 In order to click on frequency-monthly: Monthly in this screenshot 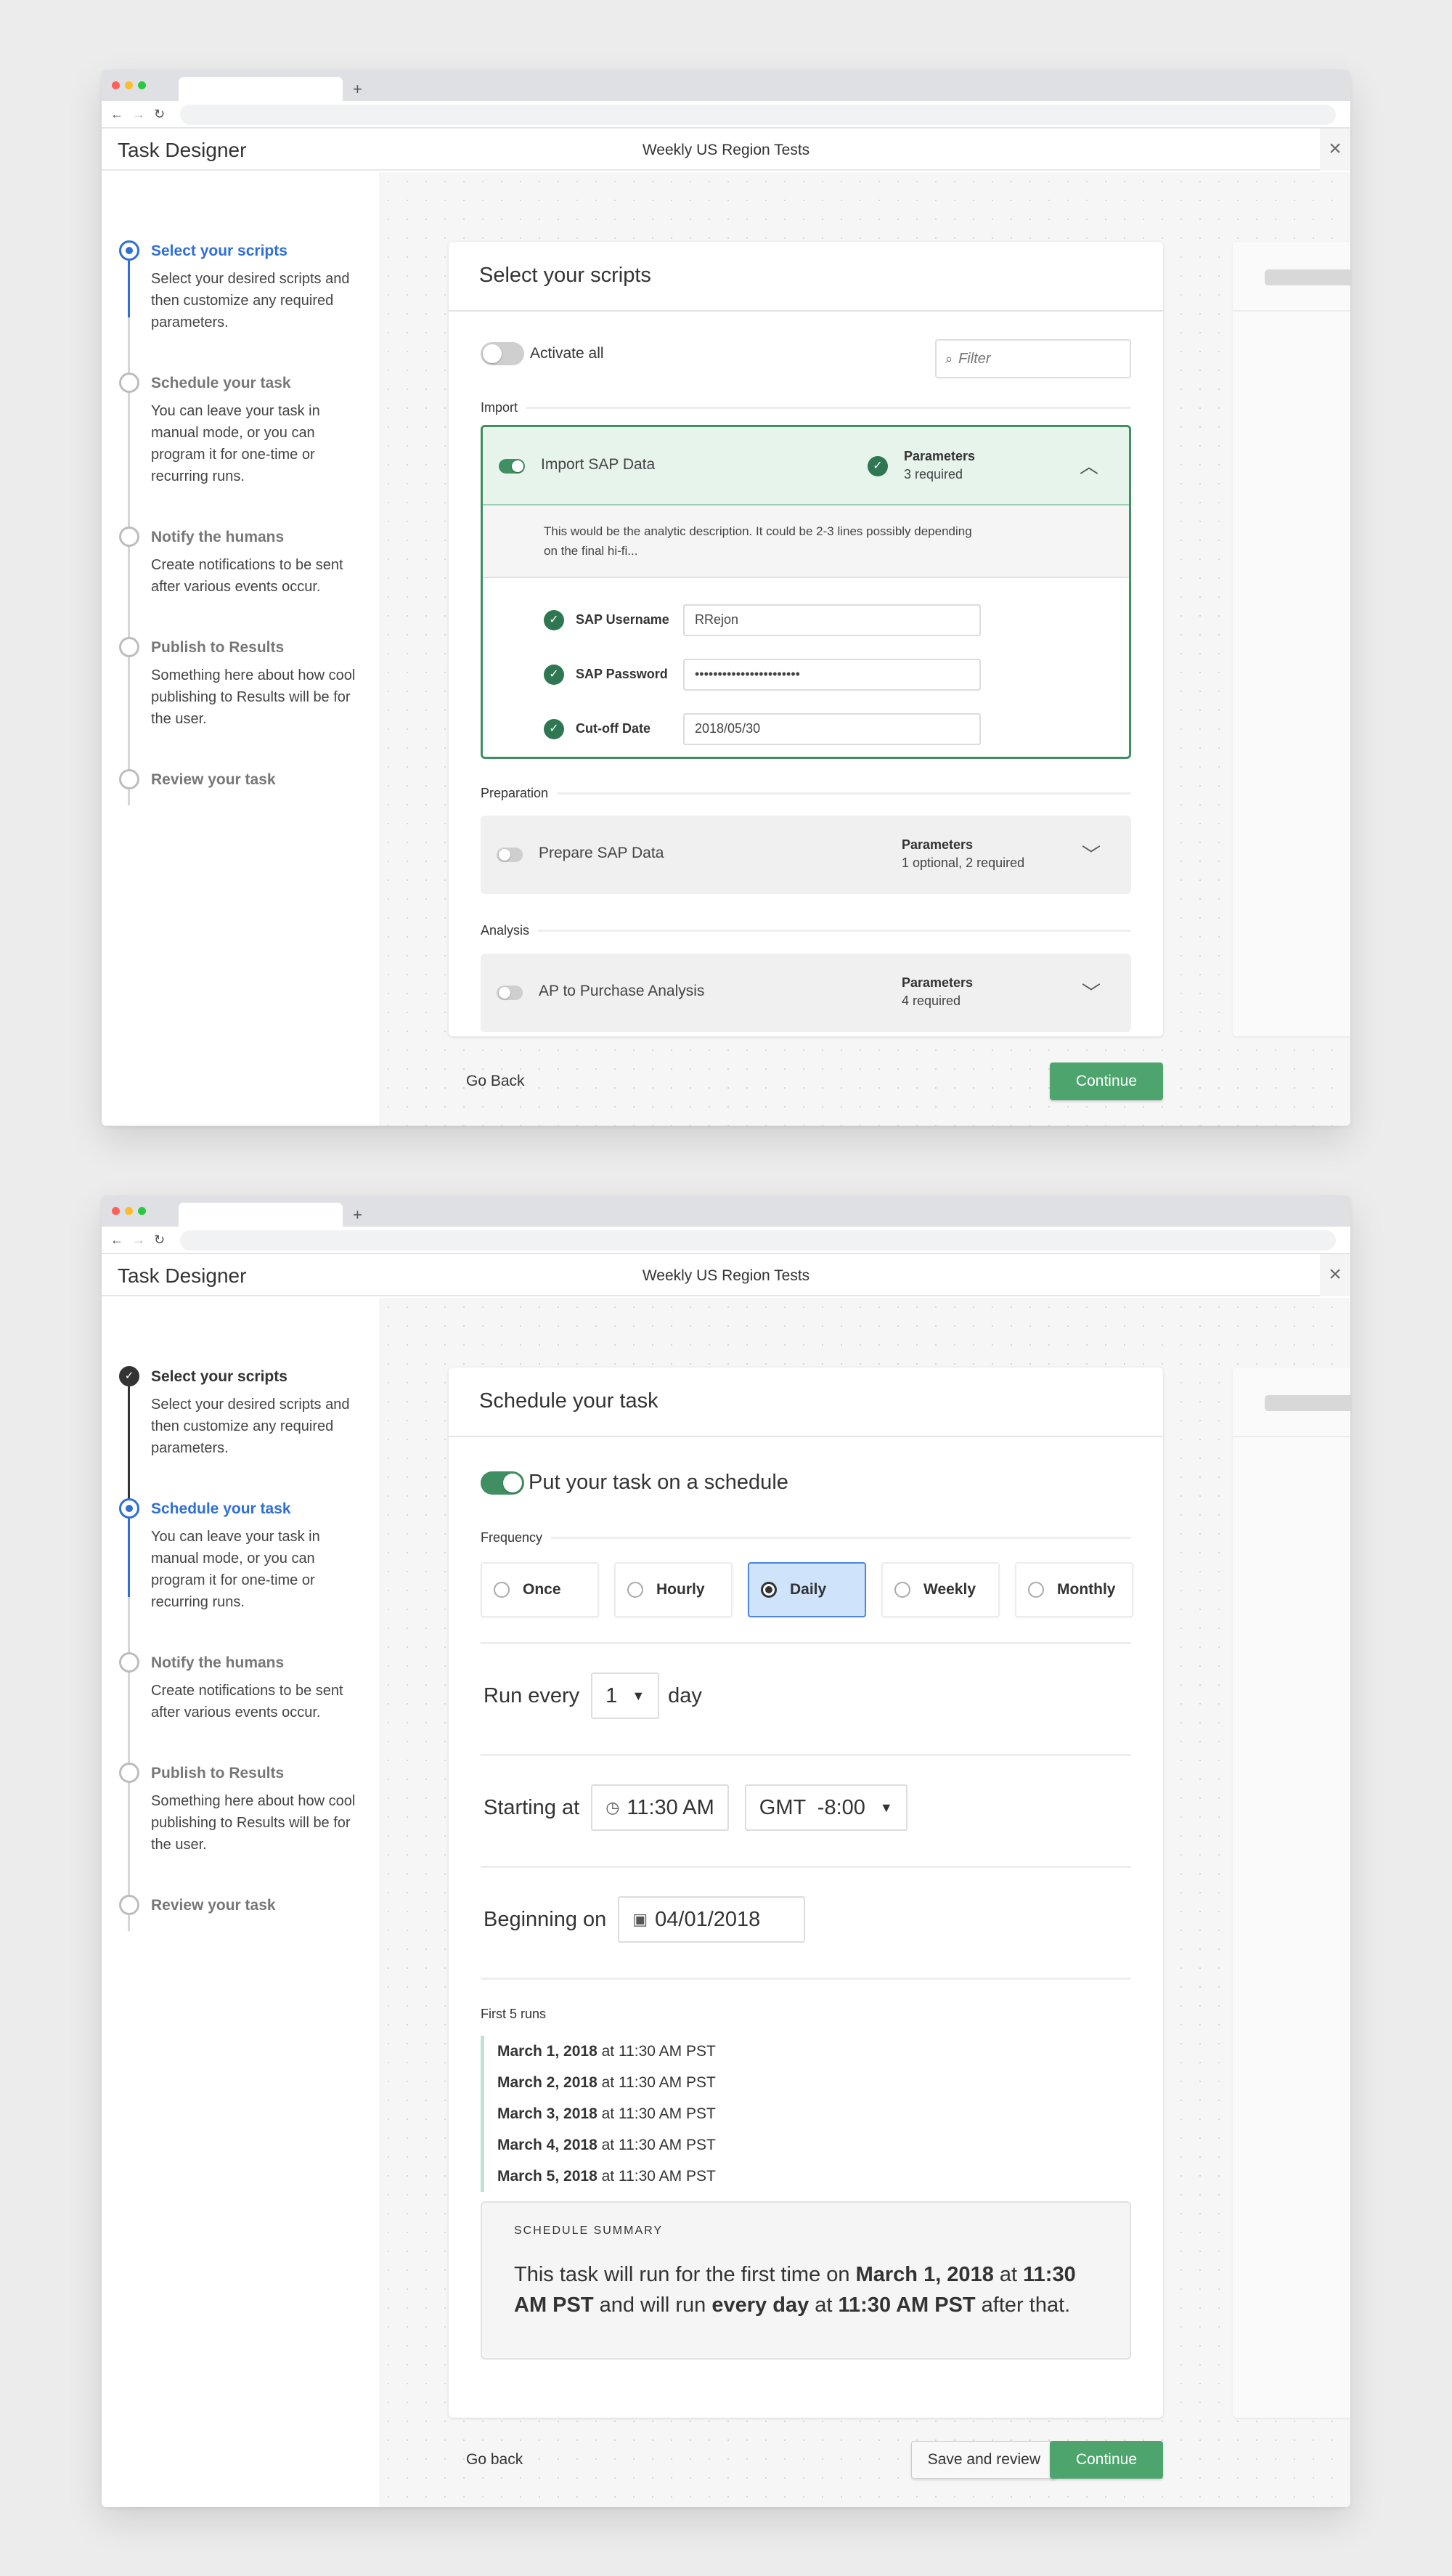, I will do `click(1074, 1589)`.